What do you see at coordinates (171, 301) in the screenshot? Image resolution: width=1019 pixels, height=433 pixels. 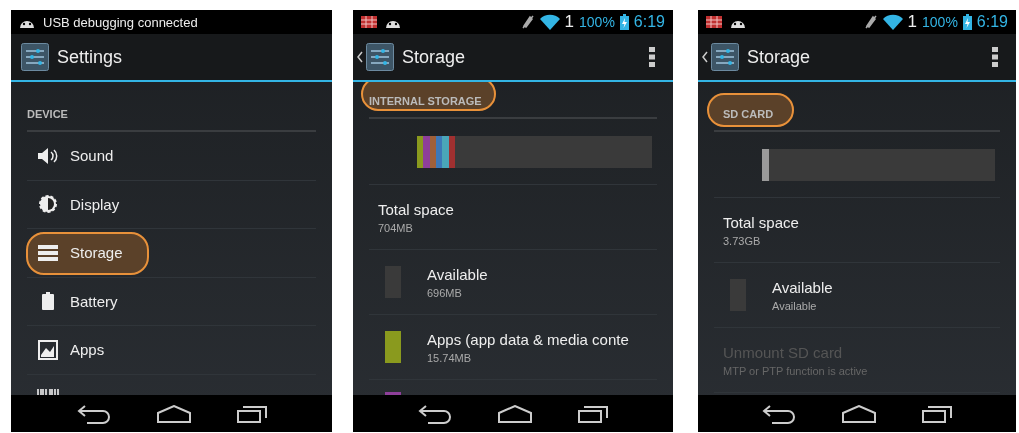 I see `settings-item: Battery` at bounding box center [171, 301].